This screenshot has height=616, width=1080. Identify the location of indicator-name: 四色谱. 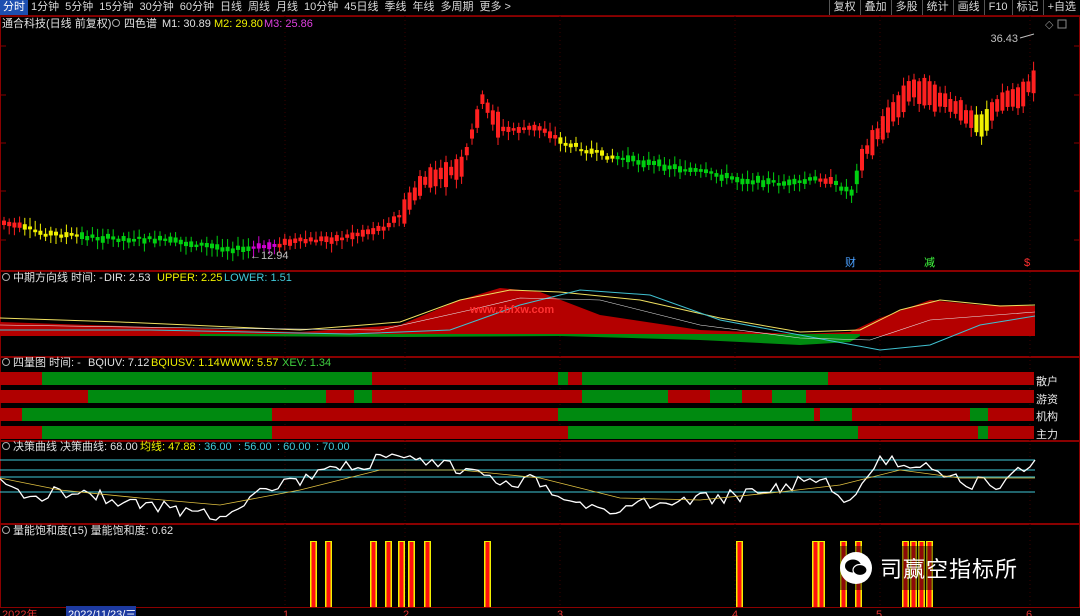
(140, 23).